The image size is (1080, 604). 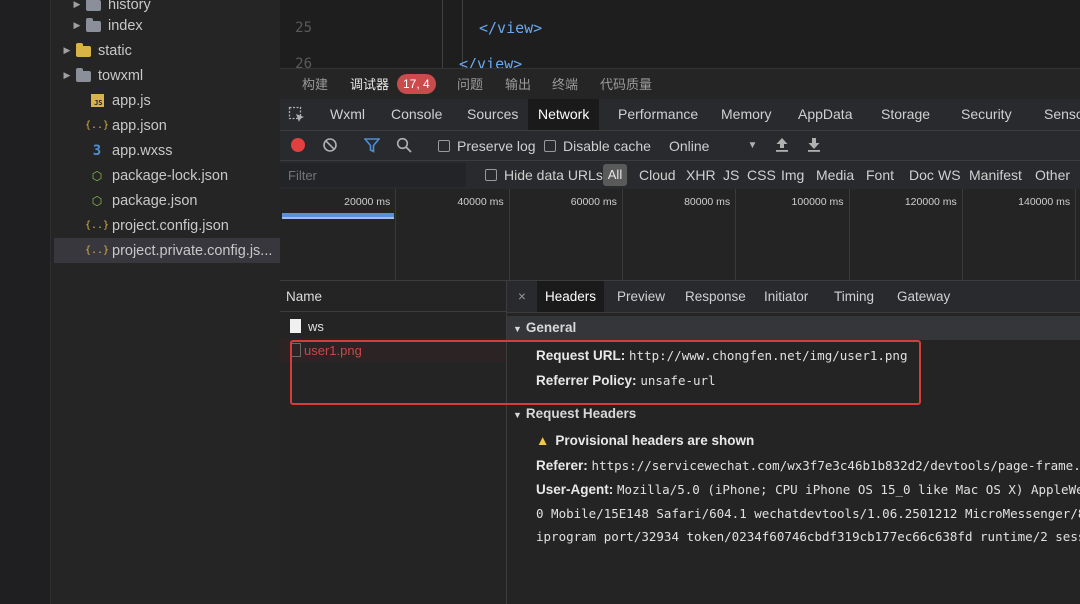 What do you see at coordinates (551, 327) in the screenshot?
I see `general-title: General` at bounding box center [551, 327].